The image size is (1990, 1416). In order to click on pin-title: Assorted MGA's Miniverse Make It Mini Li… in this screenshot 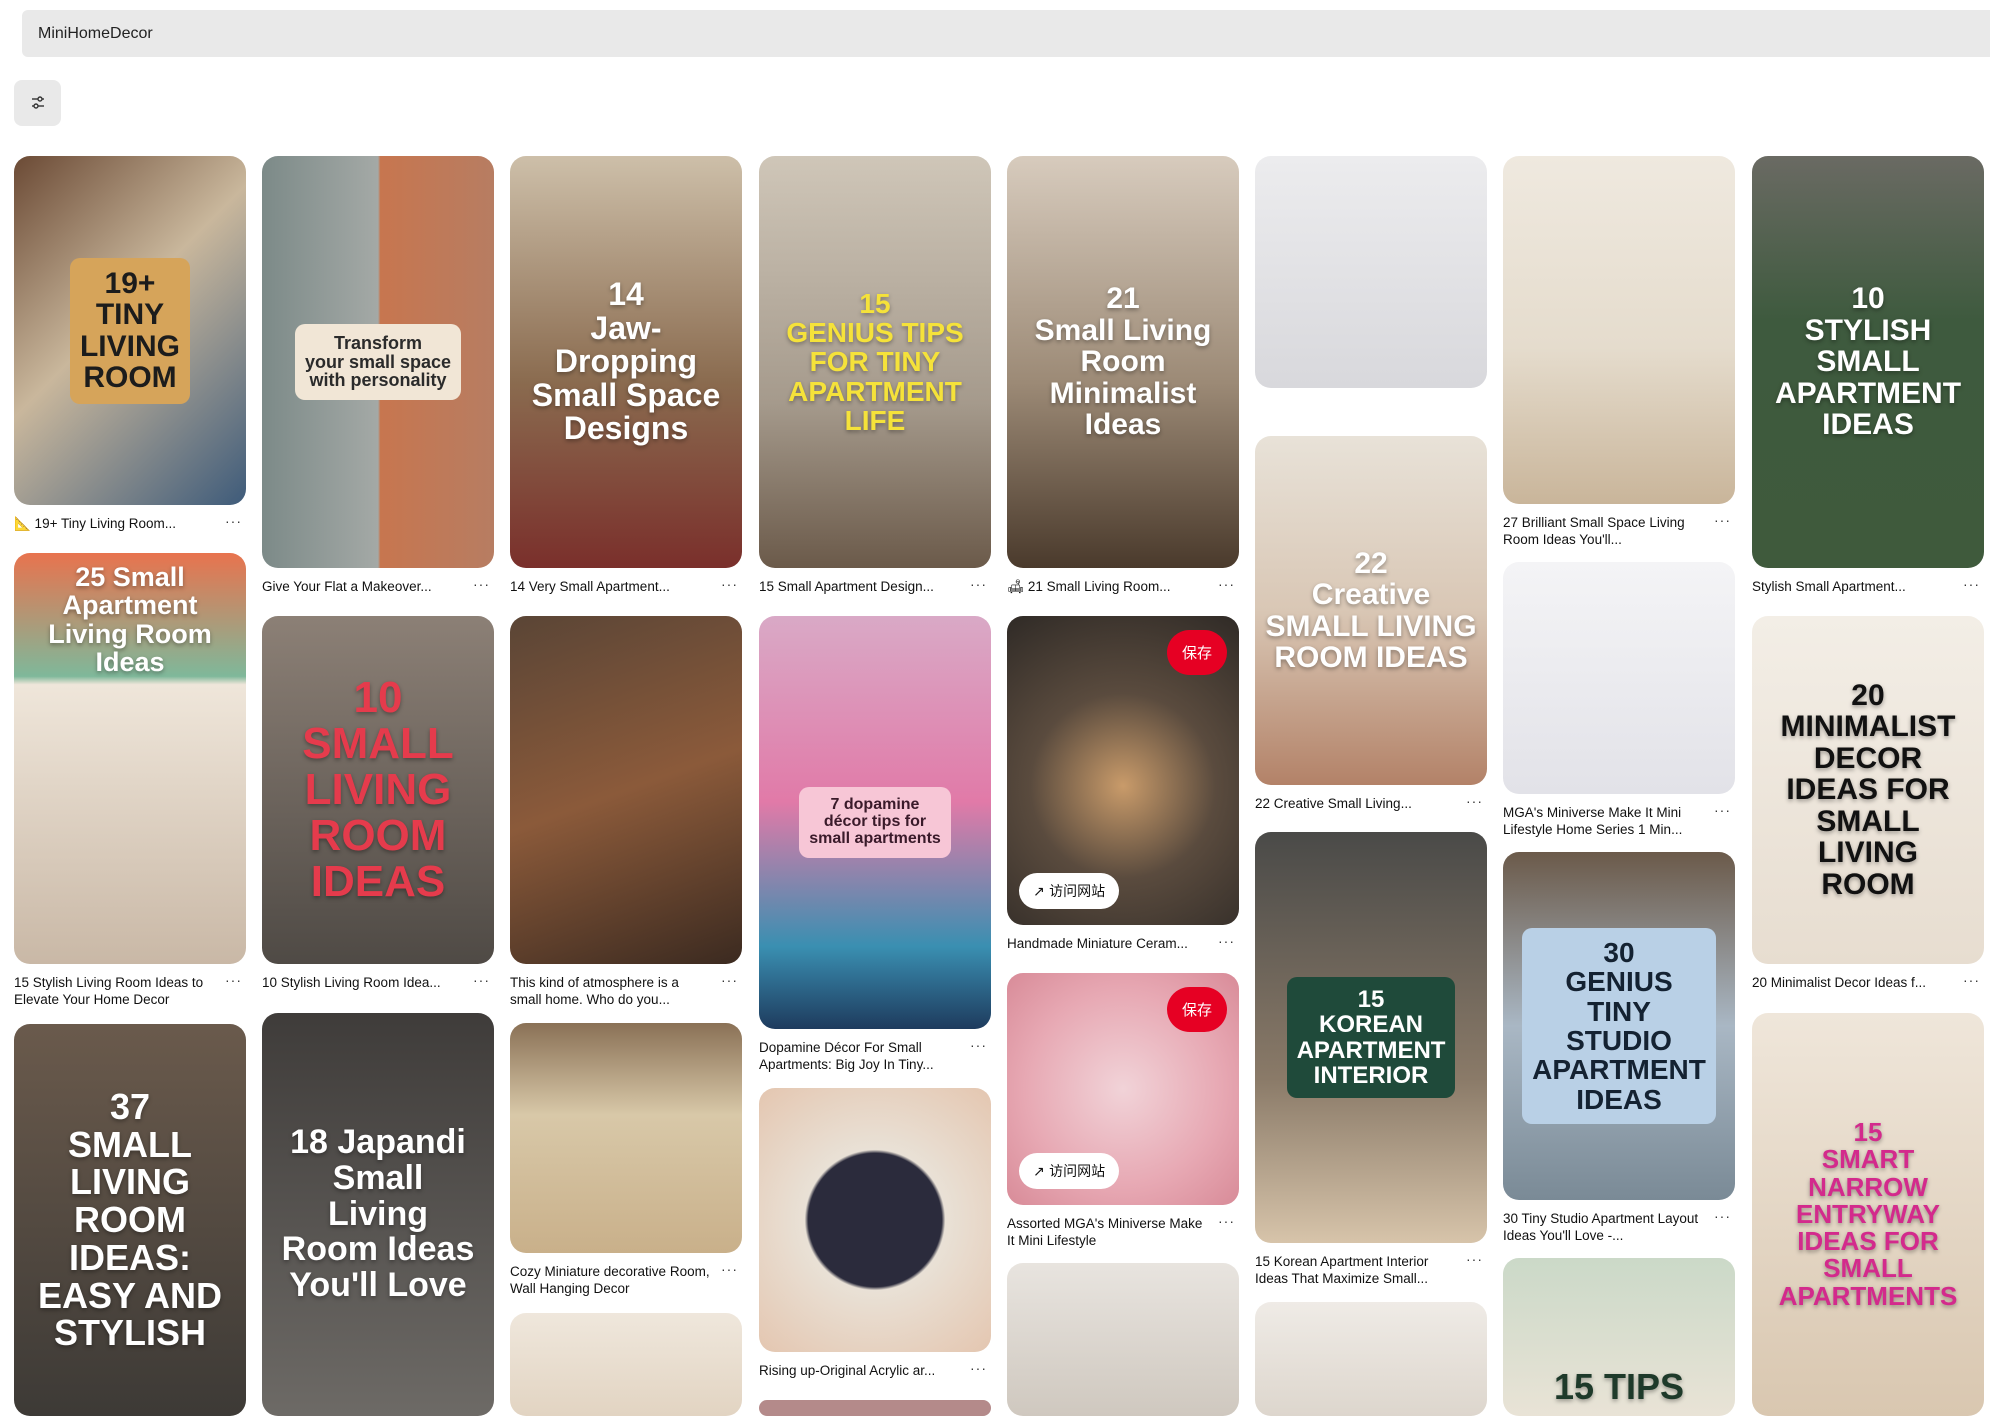, I will do `click(1104, 1232)`.